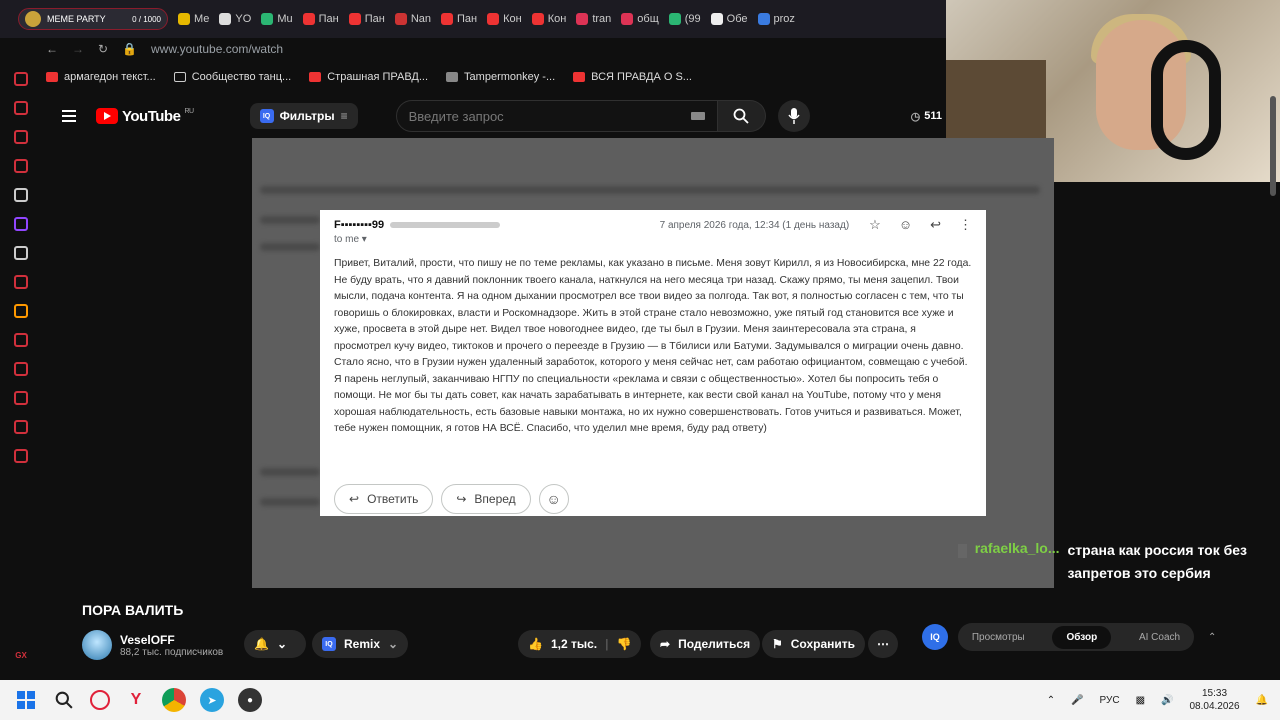 Image resolution: width=1280 pixels, height=720 pixels. What do you see at coordinates (303, 116) in the screenshot?
I see `filters-button: IQ Фильтры ≡` at bounding box center [303, 116].